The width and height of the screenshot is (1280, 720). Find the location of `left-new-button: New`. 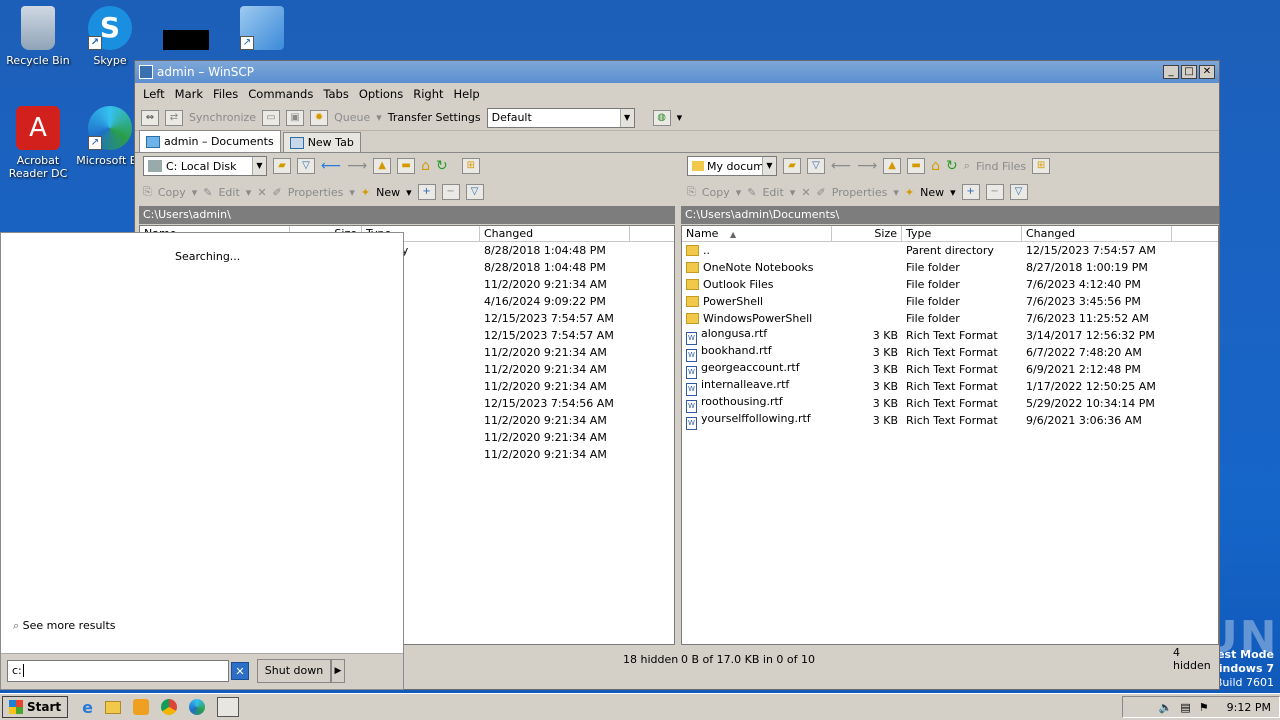

left-new-button: New is located at coordinates (388, 192).